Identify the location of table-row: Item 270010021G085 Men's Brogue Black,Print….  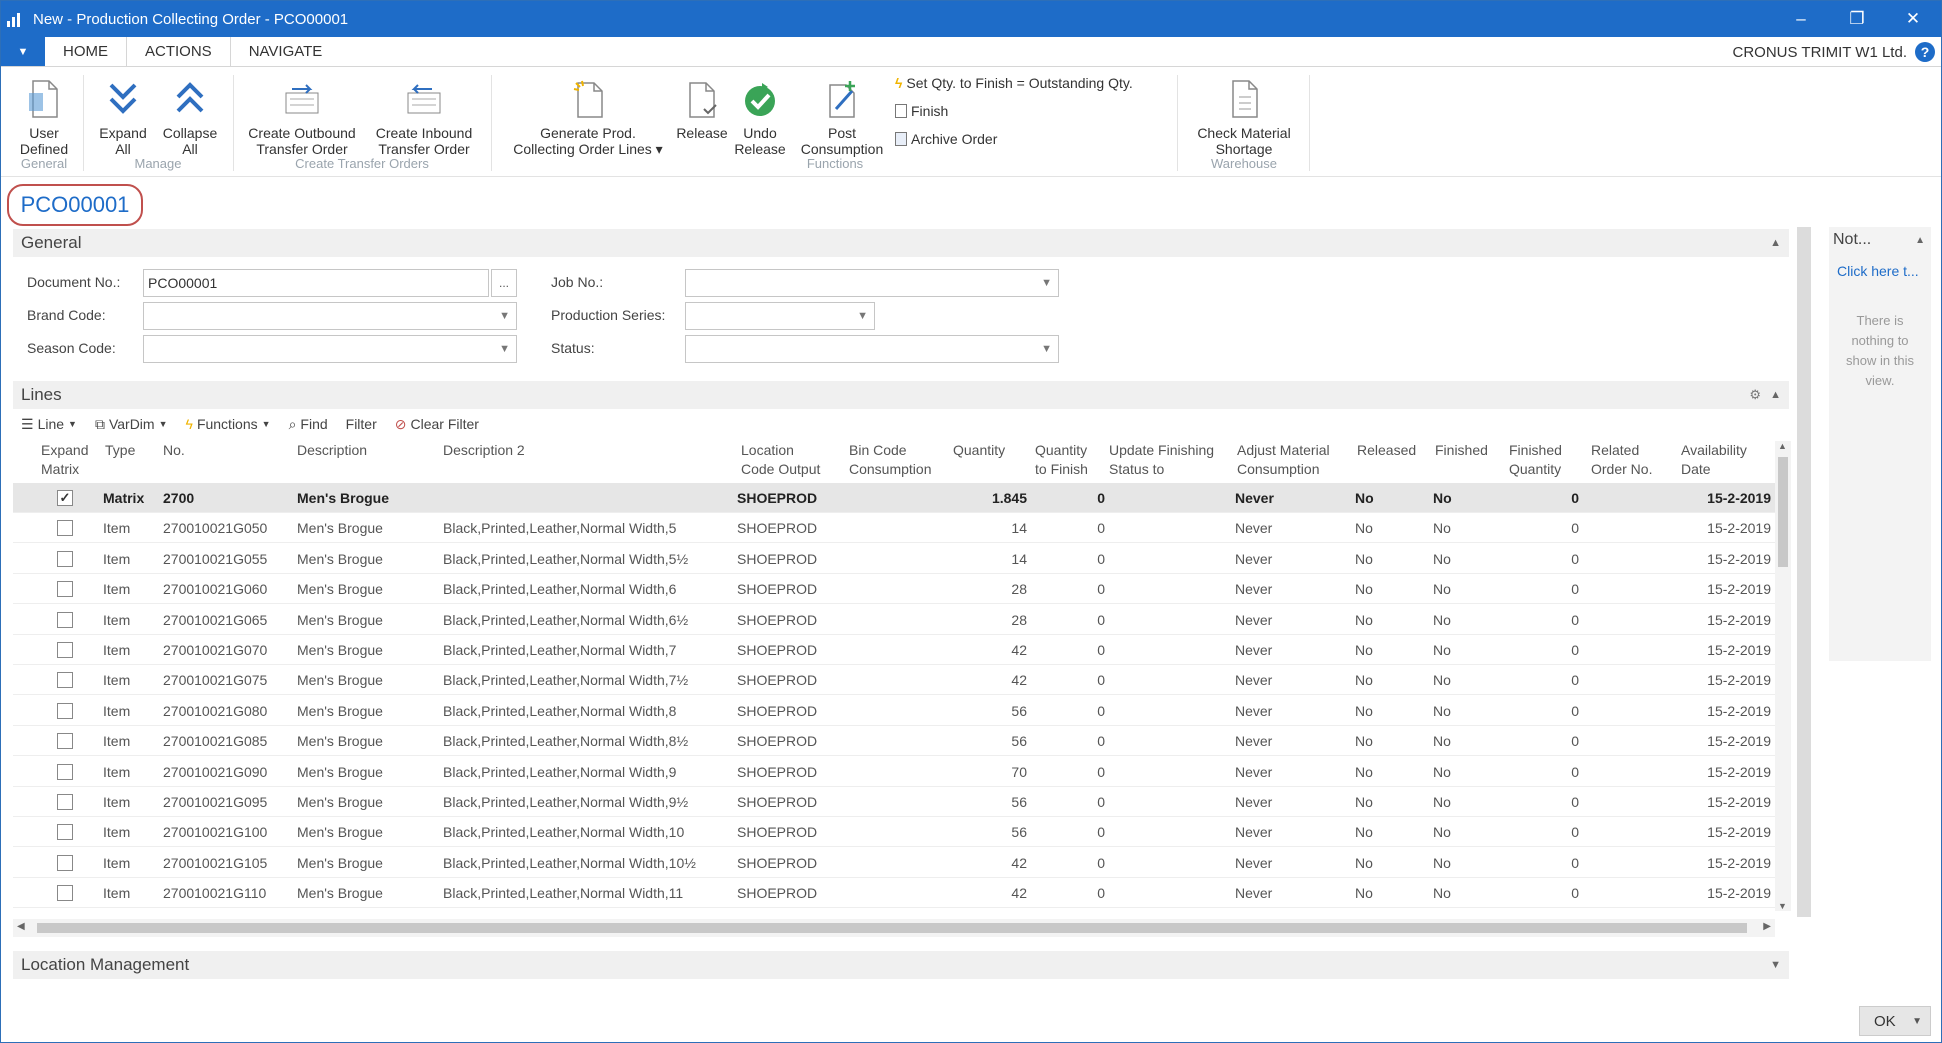
(894, 741).